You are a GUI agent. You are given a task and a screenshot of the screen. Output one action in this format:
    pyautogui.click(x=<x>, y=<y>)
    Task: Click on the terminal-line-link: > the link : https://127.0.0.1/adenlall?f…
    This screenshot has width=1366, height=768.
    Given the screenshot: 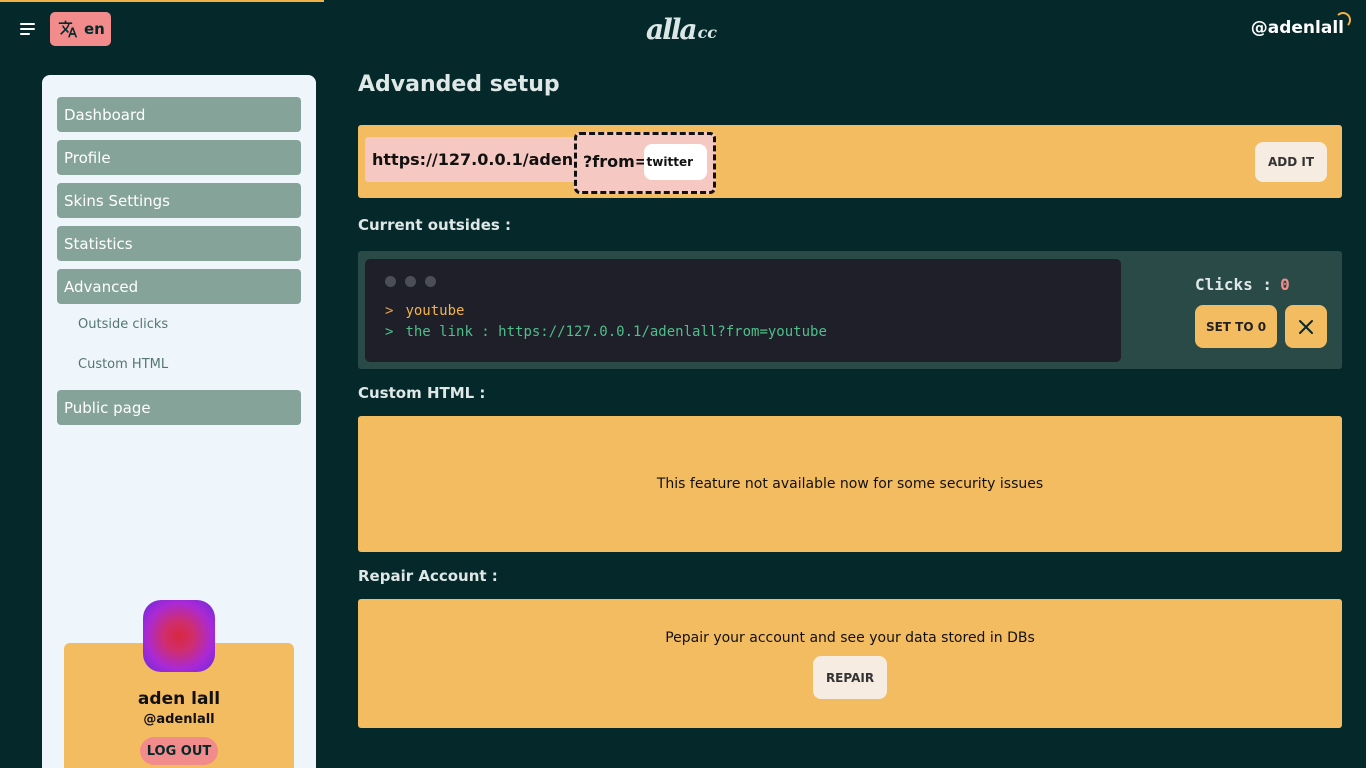 What is the action you would take?
    pyautogui.click(x=606, y=332)
    